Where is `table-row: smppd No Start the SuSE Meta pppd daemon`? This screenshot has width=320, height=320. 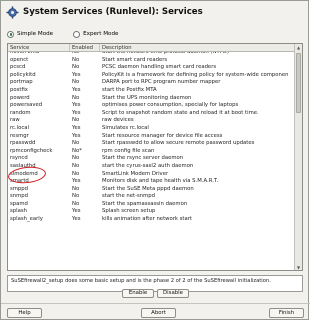 table-row: smppd No Start the SuSE Meta pppd daemon is located at coordinates (152, 190).